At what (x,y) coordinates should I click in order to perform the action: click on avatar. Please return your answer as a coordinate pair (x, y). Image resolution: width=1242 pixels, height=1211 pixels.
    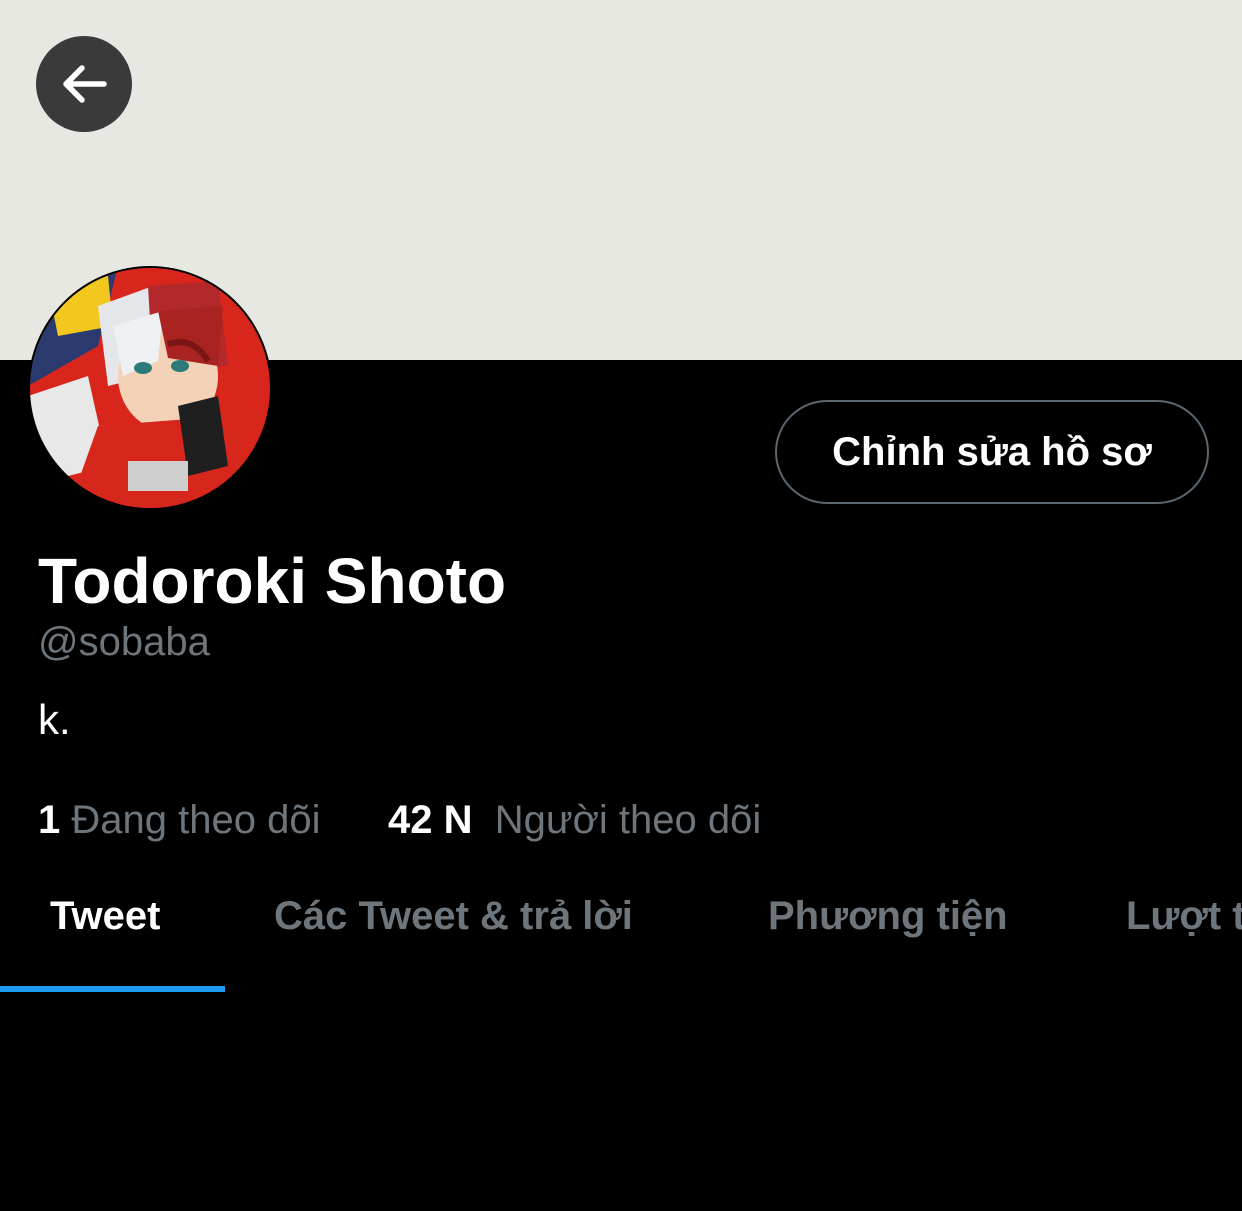
    Looking at the image, I should click on (150, 388).